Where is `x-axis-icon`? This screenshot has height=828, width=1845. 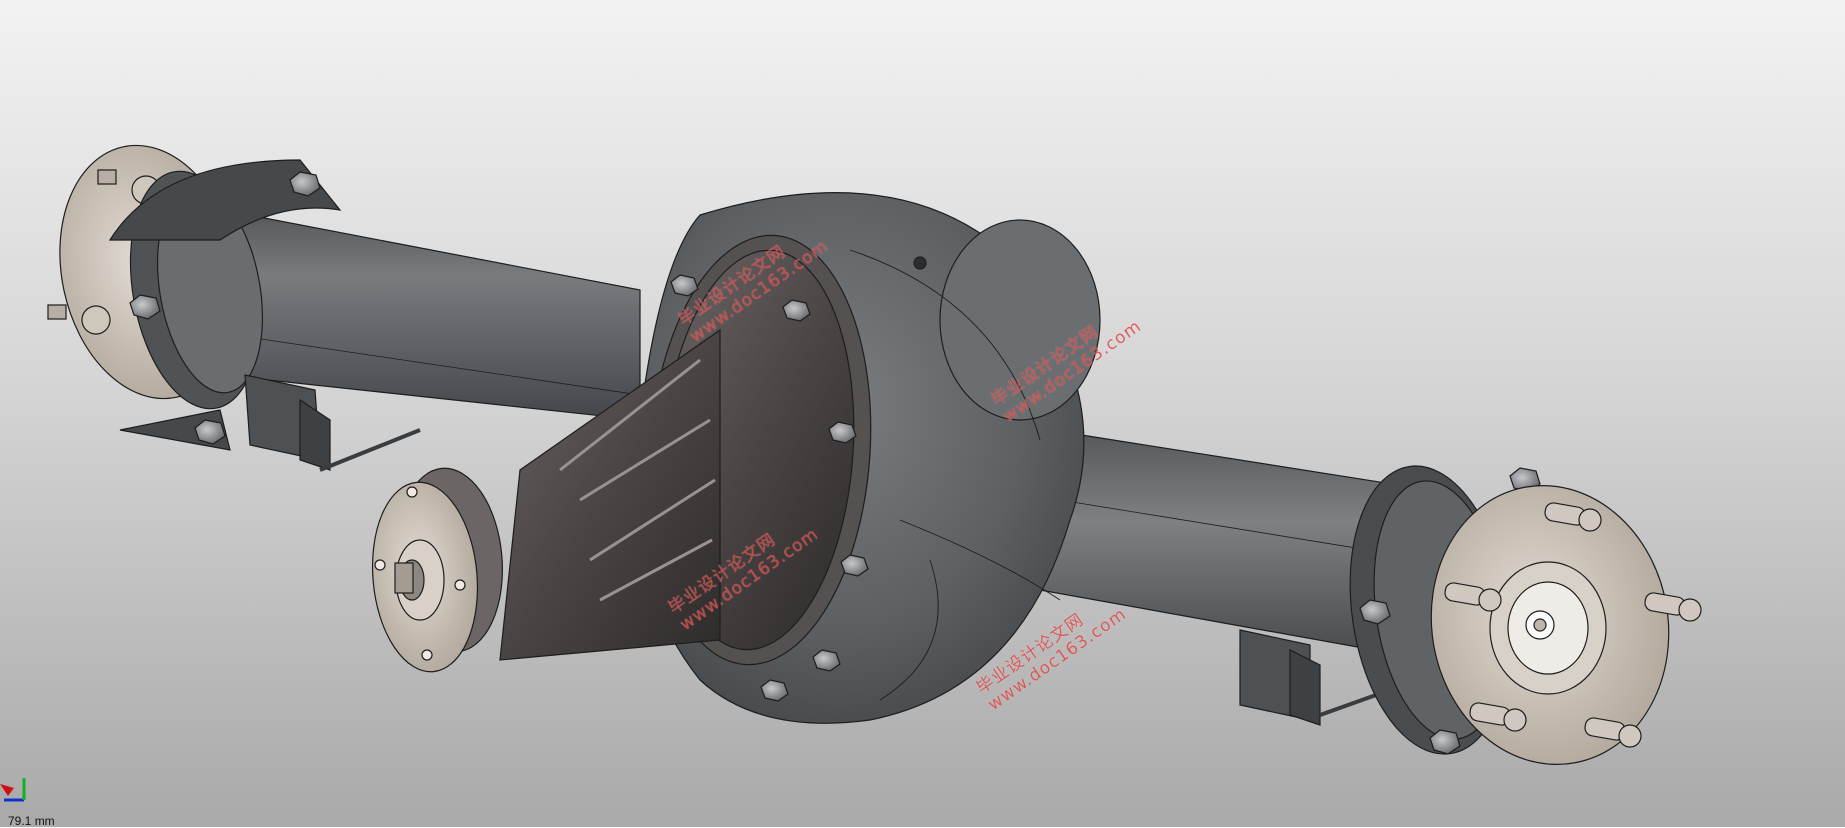 x-axis-icon is located at coordinates (7, 790).